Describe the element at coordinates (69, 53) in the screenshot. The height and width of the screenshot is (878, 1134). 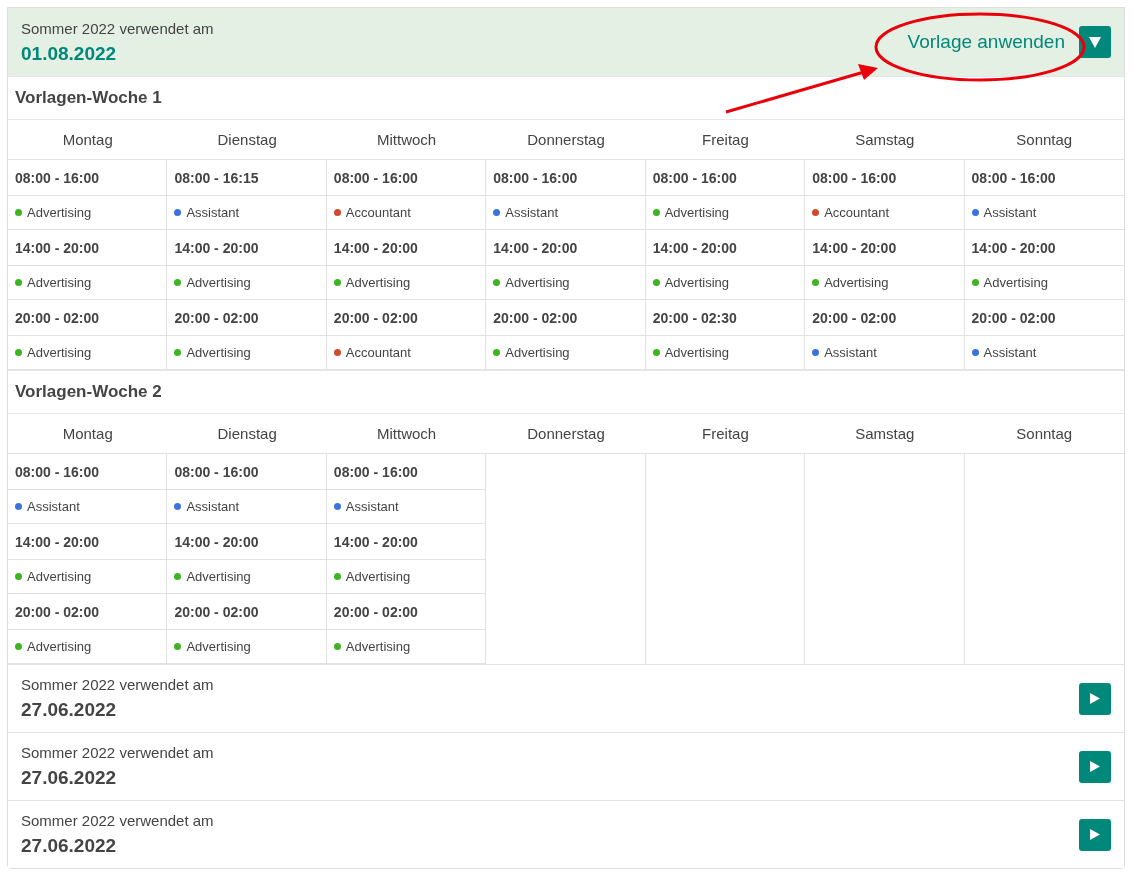
I see `template-date: 01.08.2022` at that location.